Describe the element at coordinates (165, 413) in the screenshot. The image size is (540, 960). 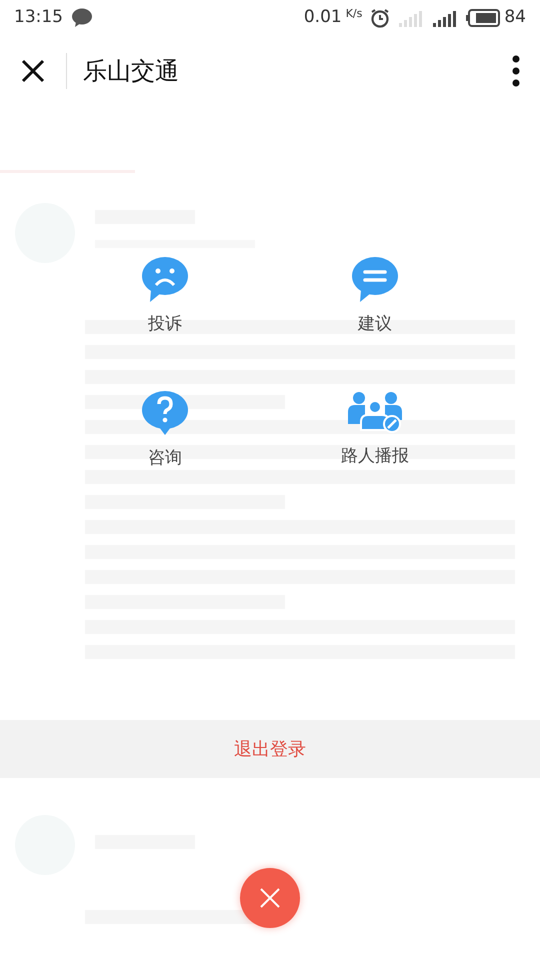
I see `question-bubble-icon` at that location.